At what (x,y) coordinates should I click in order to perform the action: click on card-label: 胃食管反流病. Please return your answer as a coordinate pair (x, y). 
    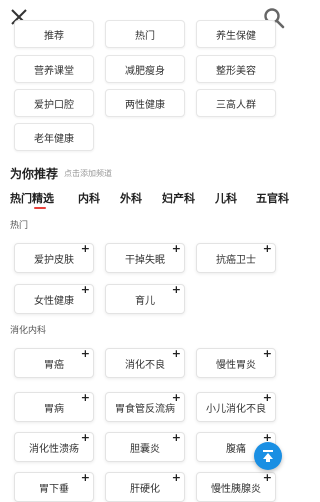
    Looking at the image, I should click on (145, 409).